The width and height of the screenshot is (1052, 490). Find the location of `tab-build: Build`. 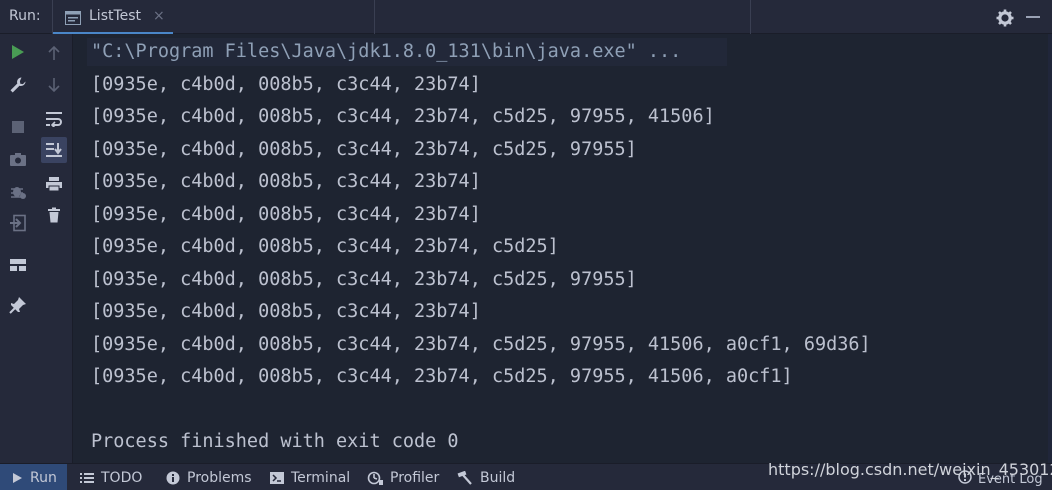

tab-build: Build is located at coordinates (486, 477).